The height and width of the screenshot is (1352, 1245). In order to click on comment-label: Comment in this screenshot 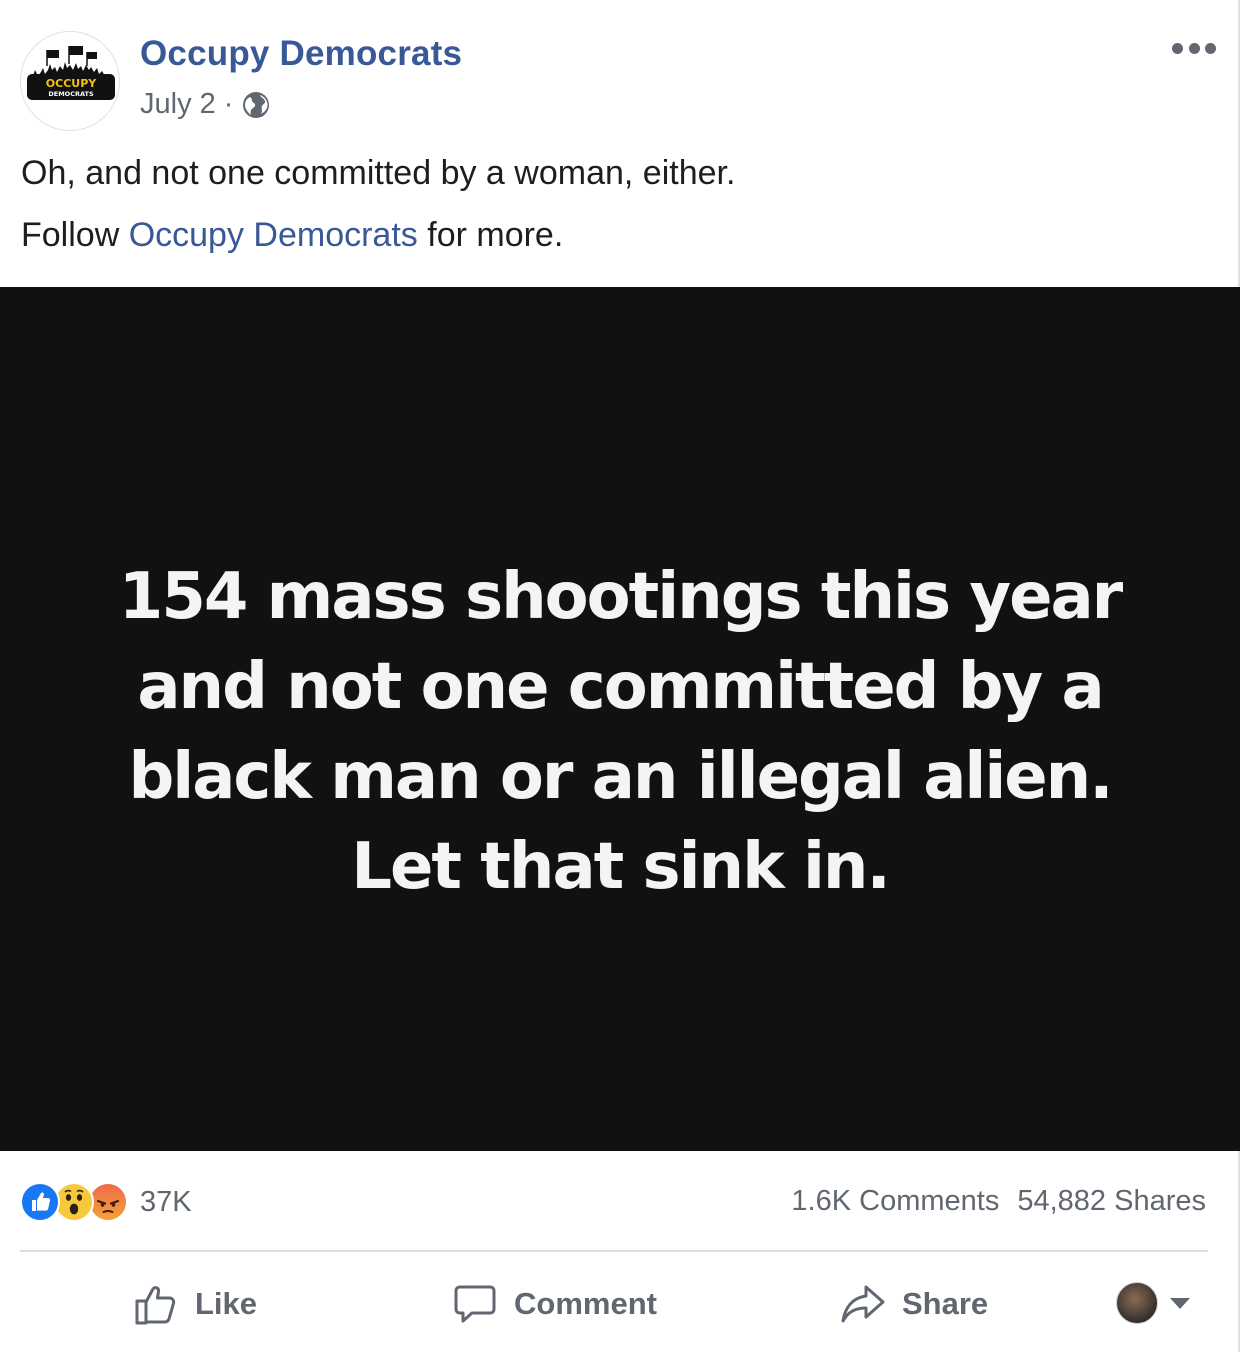, I will do `click(585, 1303)`.